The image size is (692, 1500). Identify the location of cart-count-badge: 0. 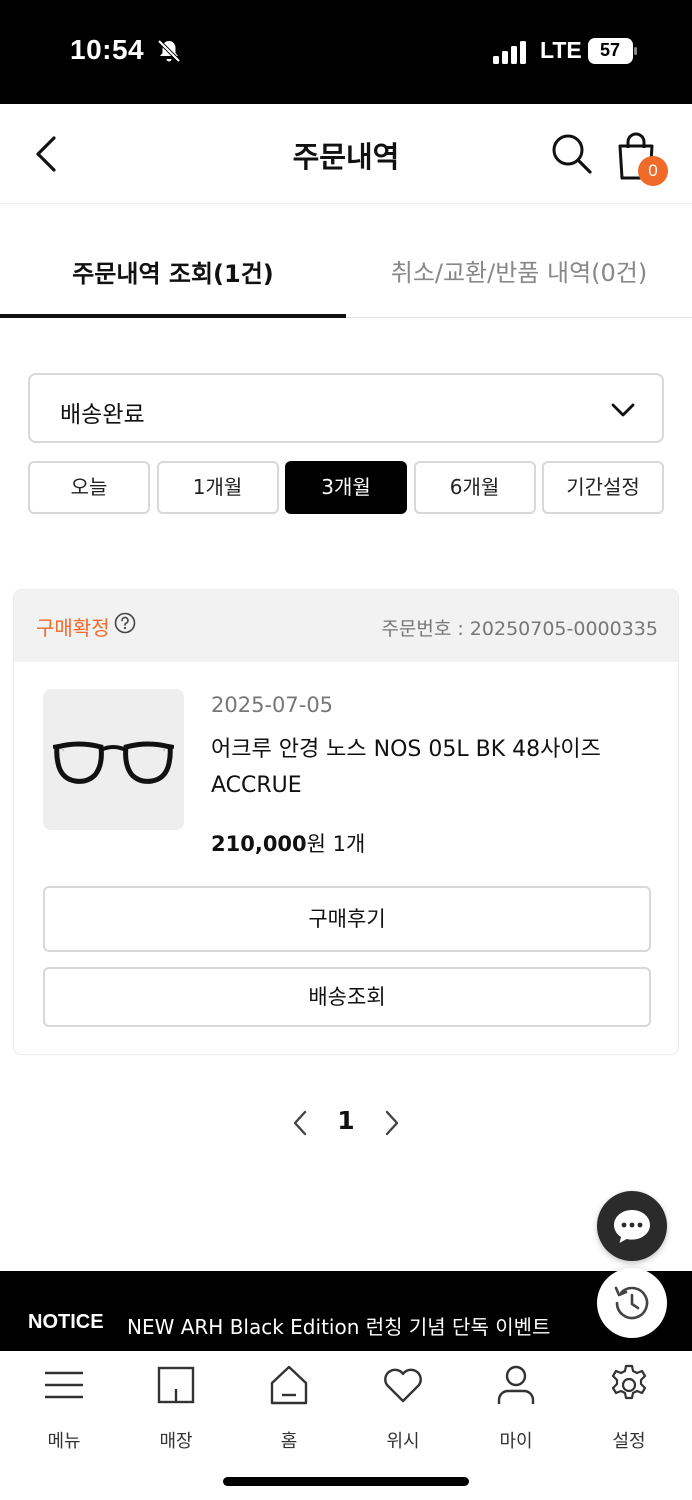
(653, 171).